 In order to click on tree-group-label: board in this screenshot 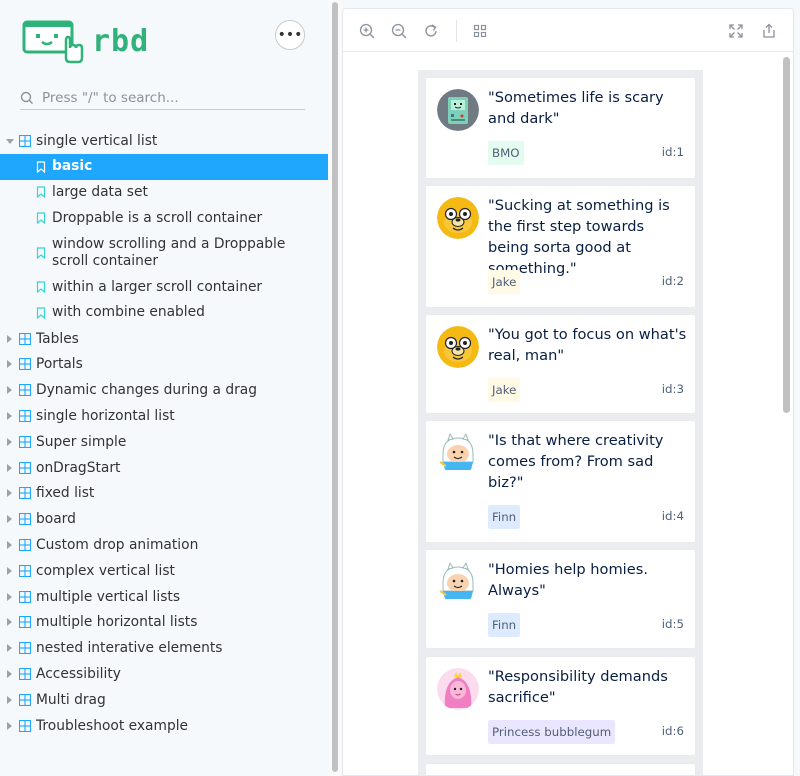, I will do `click(56, 519)`.